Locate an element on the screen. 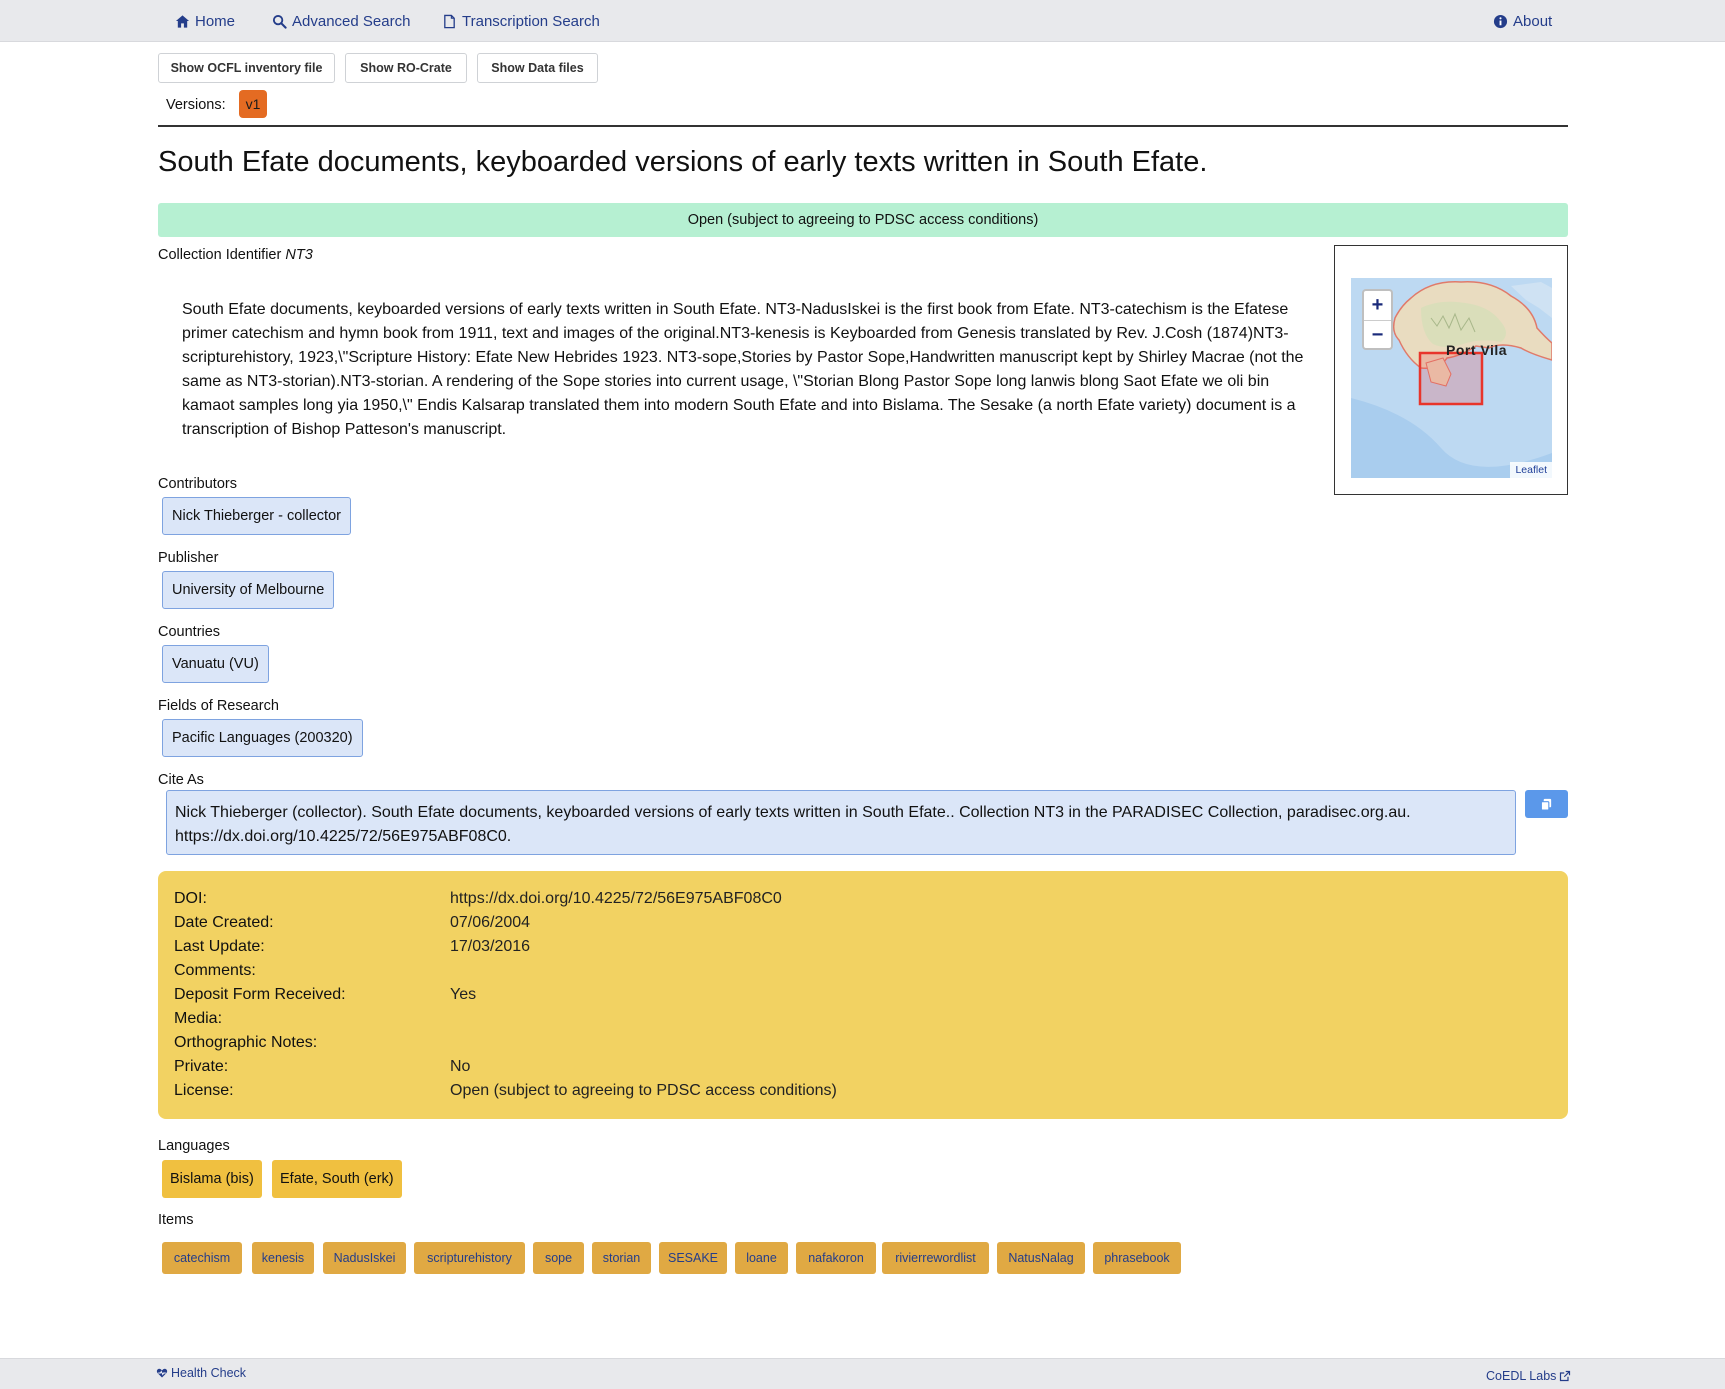 This screenshot has width=1725, height=1389. nav-about-label: About is located at coordinates (1533, 21).